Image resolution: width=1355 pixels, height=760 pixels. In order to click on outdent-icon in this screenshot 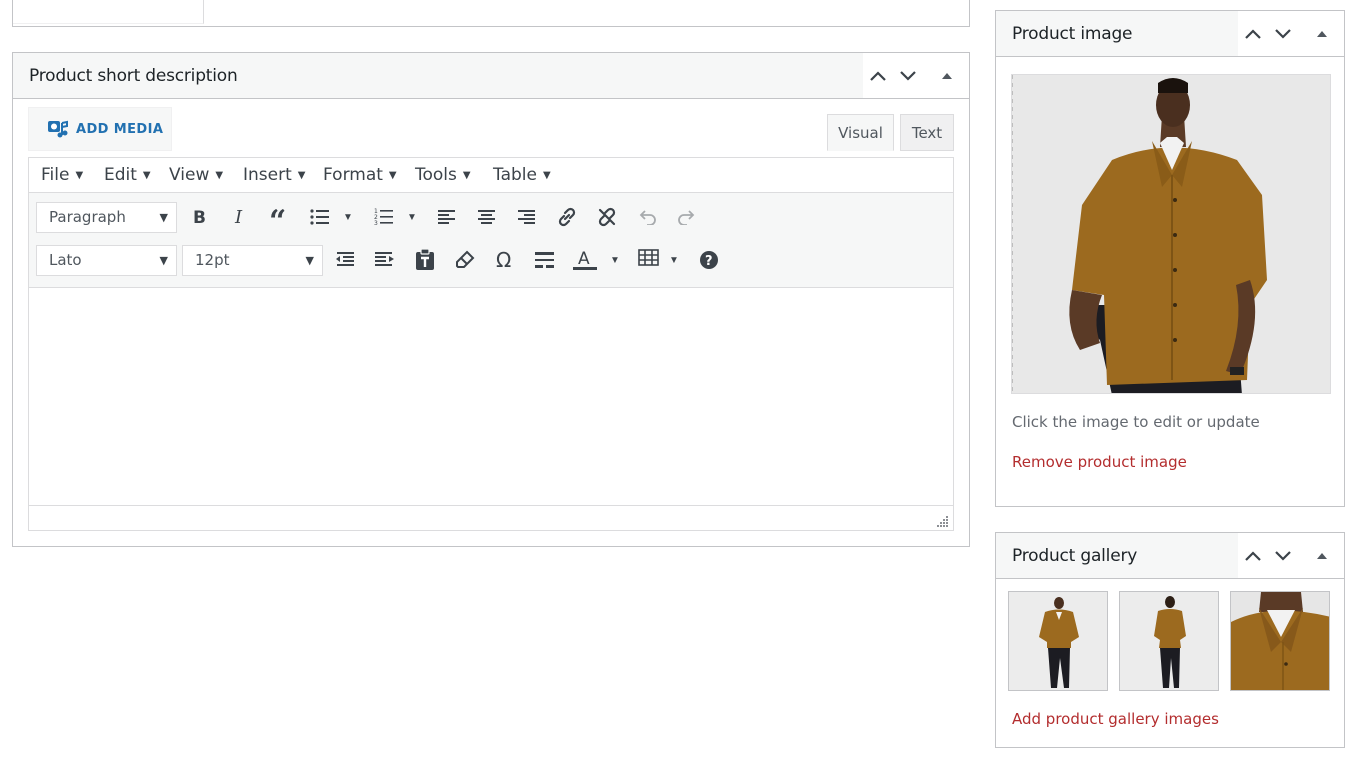, I will do `click(345, 259)`.